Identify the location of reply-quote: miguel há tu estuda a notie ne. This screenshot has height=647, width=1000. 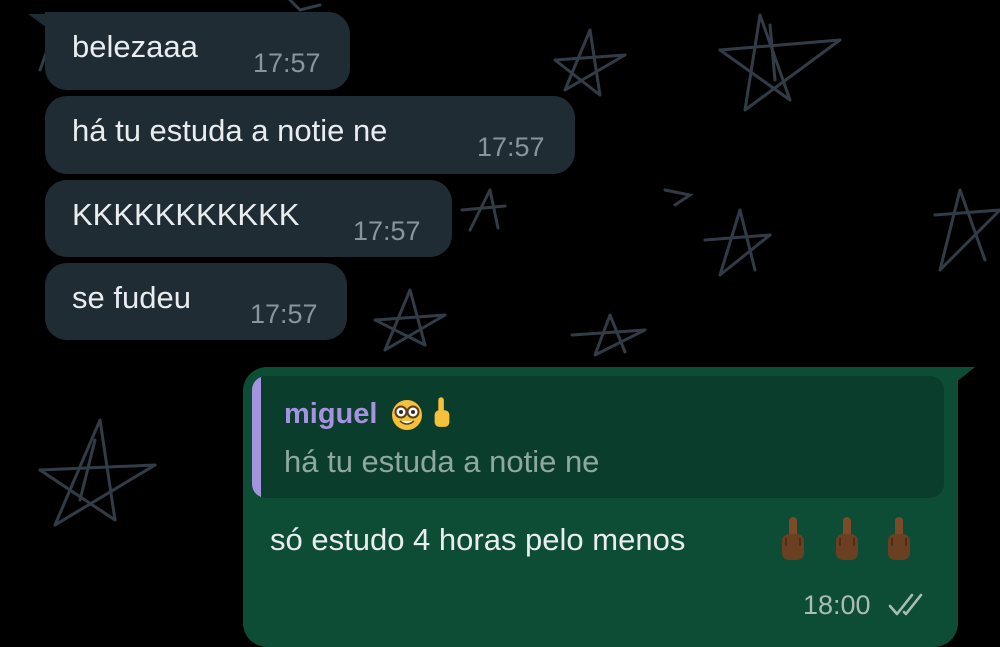
(598, 437).